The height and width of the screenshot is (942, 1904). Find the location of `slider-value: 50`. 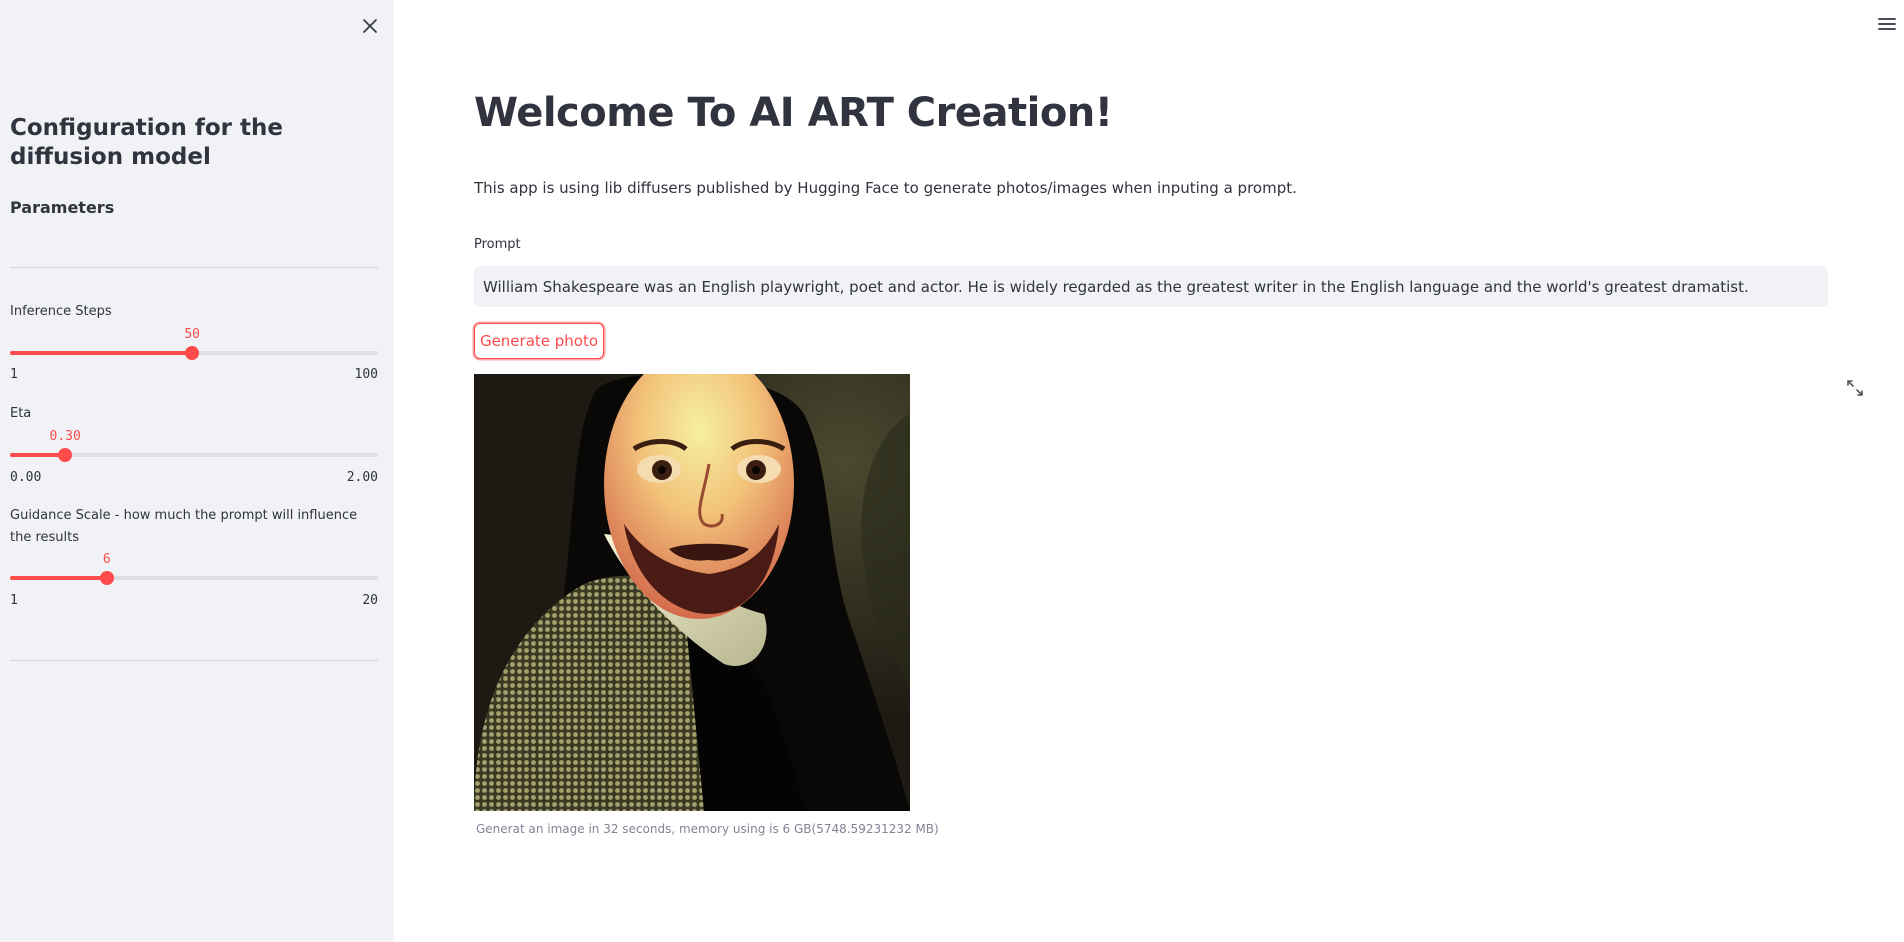

slider-value: 50 is located at coordinates (192, 334).